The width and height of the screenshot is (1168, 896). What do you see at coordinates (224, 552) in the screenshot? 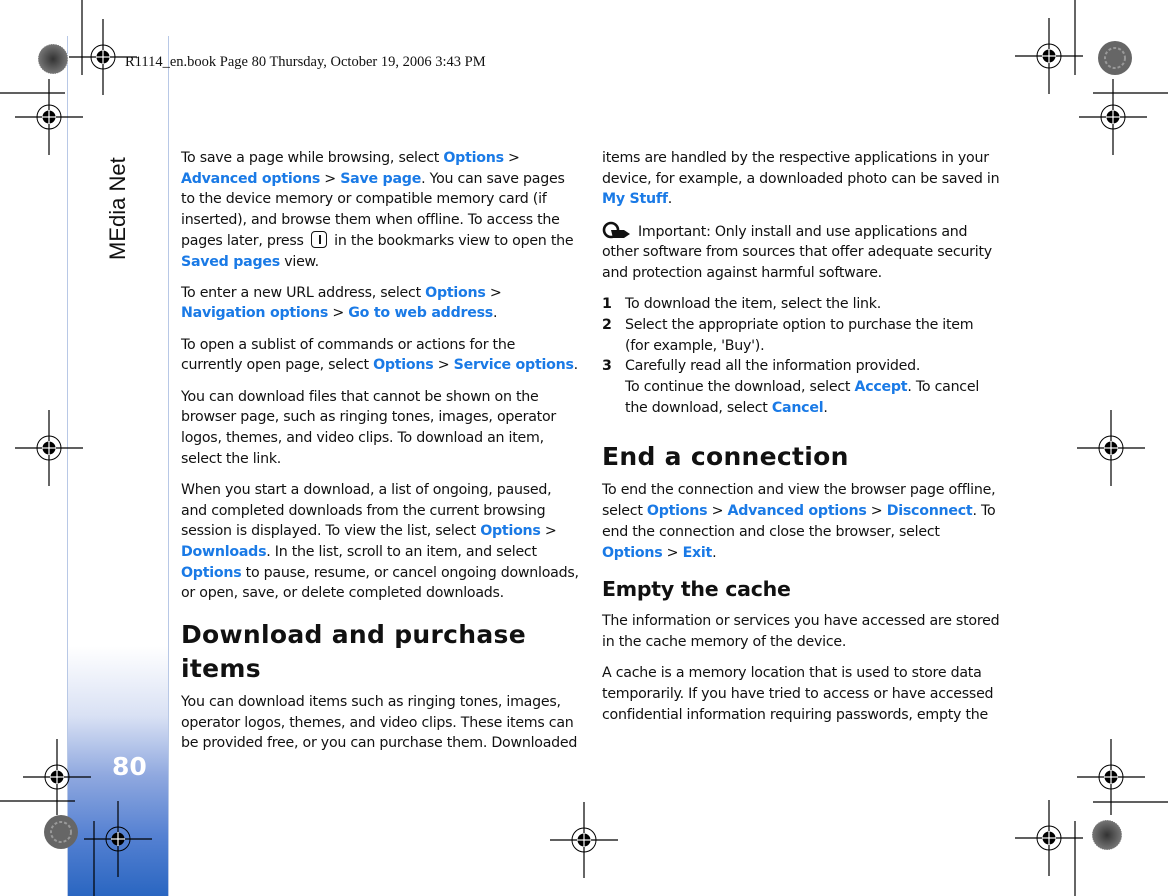
I see `link-downloads: Downloads` at bounding box center [224, 552].